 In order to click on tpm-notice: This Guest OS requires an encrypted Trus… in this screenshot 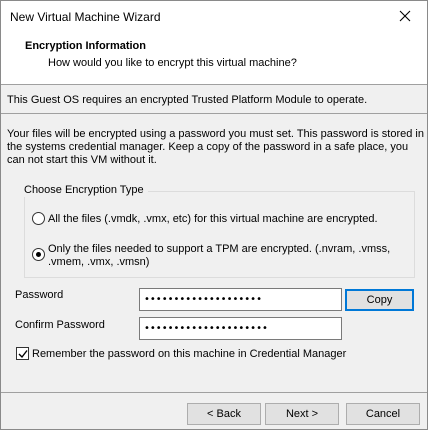, I will do `click(187, 100)`.